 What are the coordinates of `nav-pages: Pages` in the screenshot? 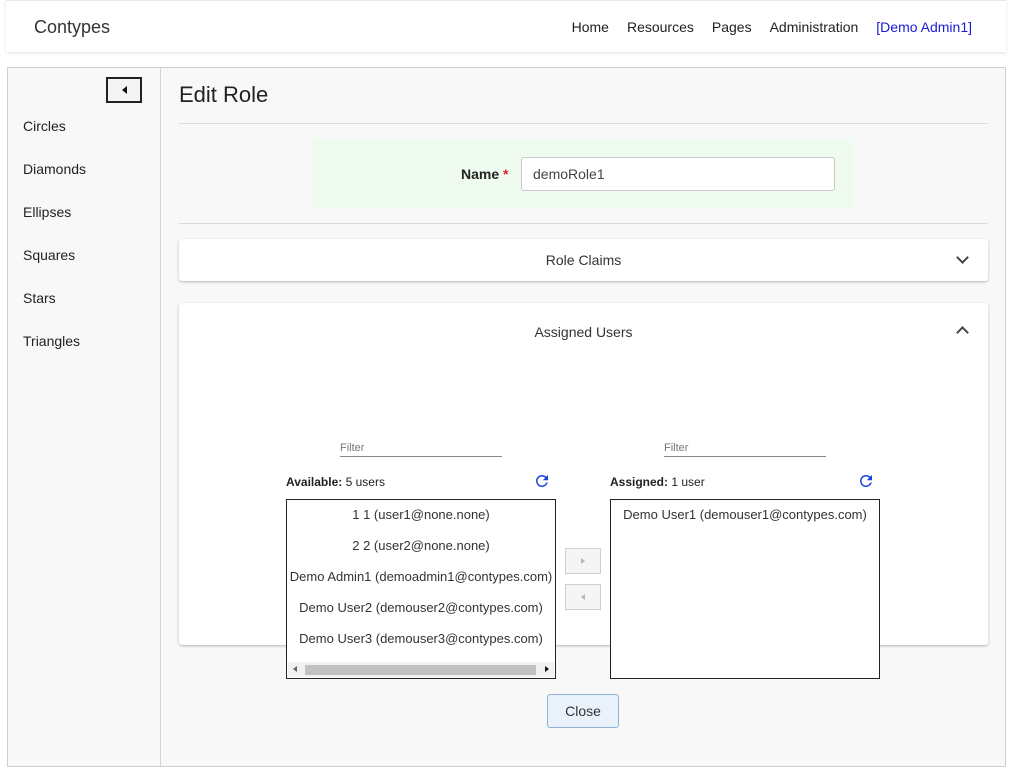 It's located at (732, 27).